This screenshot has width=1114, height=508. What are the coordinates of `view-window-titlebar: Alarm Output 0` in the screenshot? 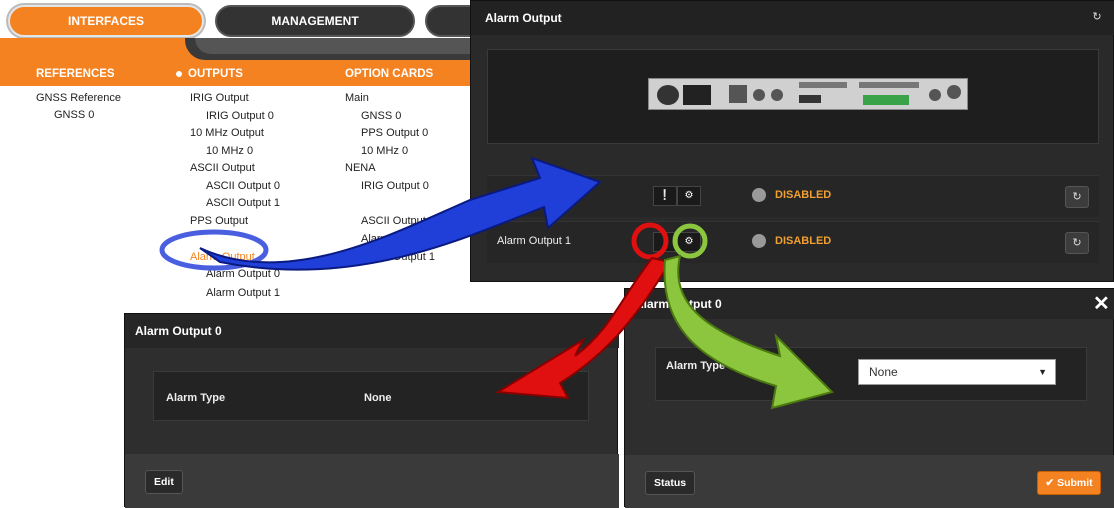 It's located at (372, 331).